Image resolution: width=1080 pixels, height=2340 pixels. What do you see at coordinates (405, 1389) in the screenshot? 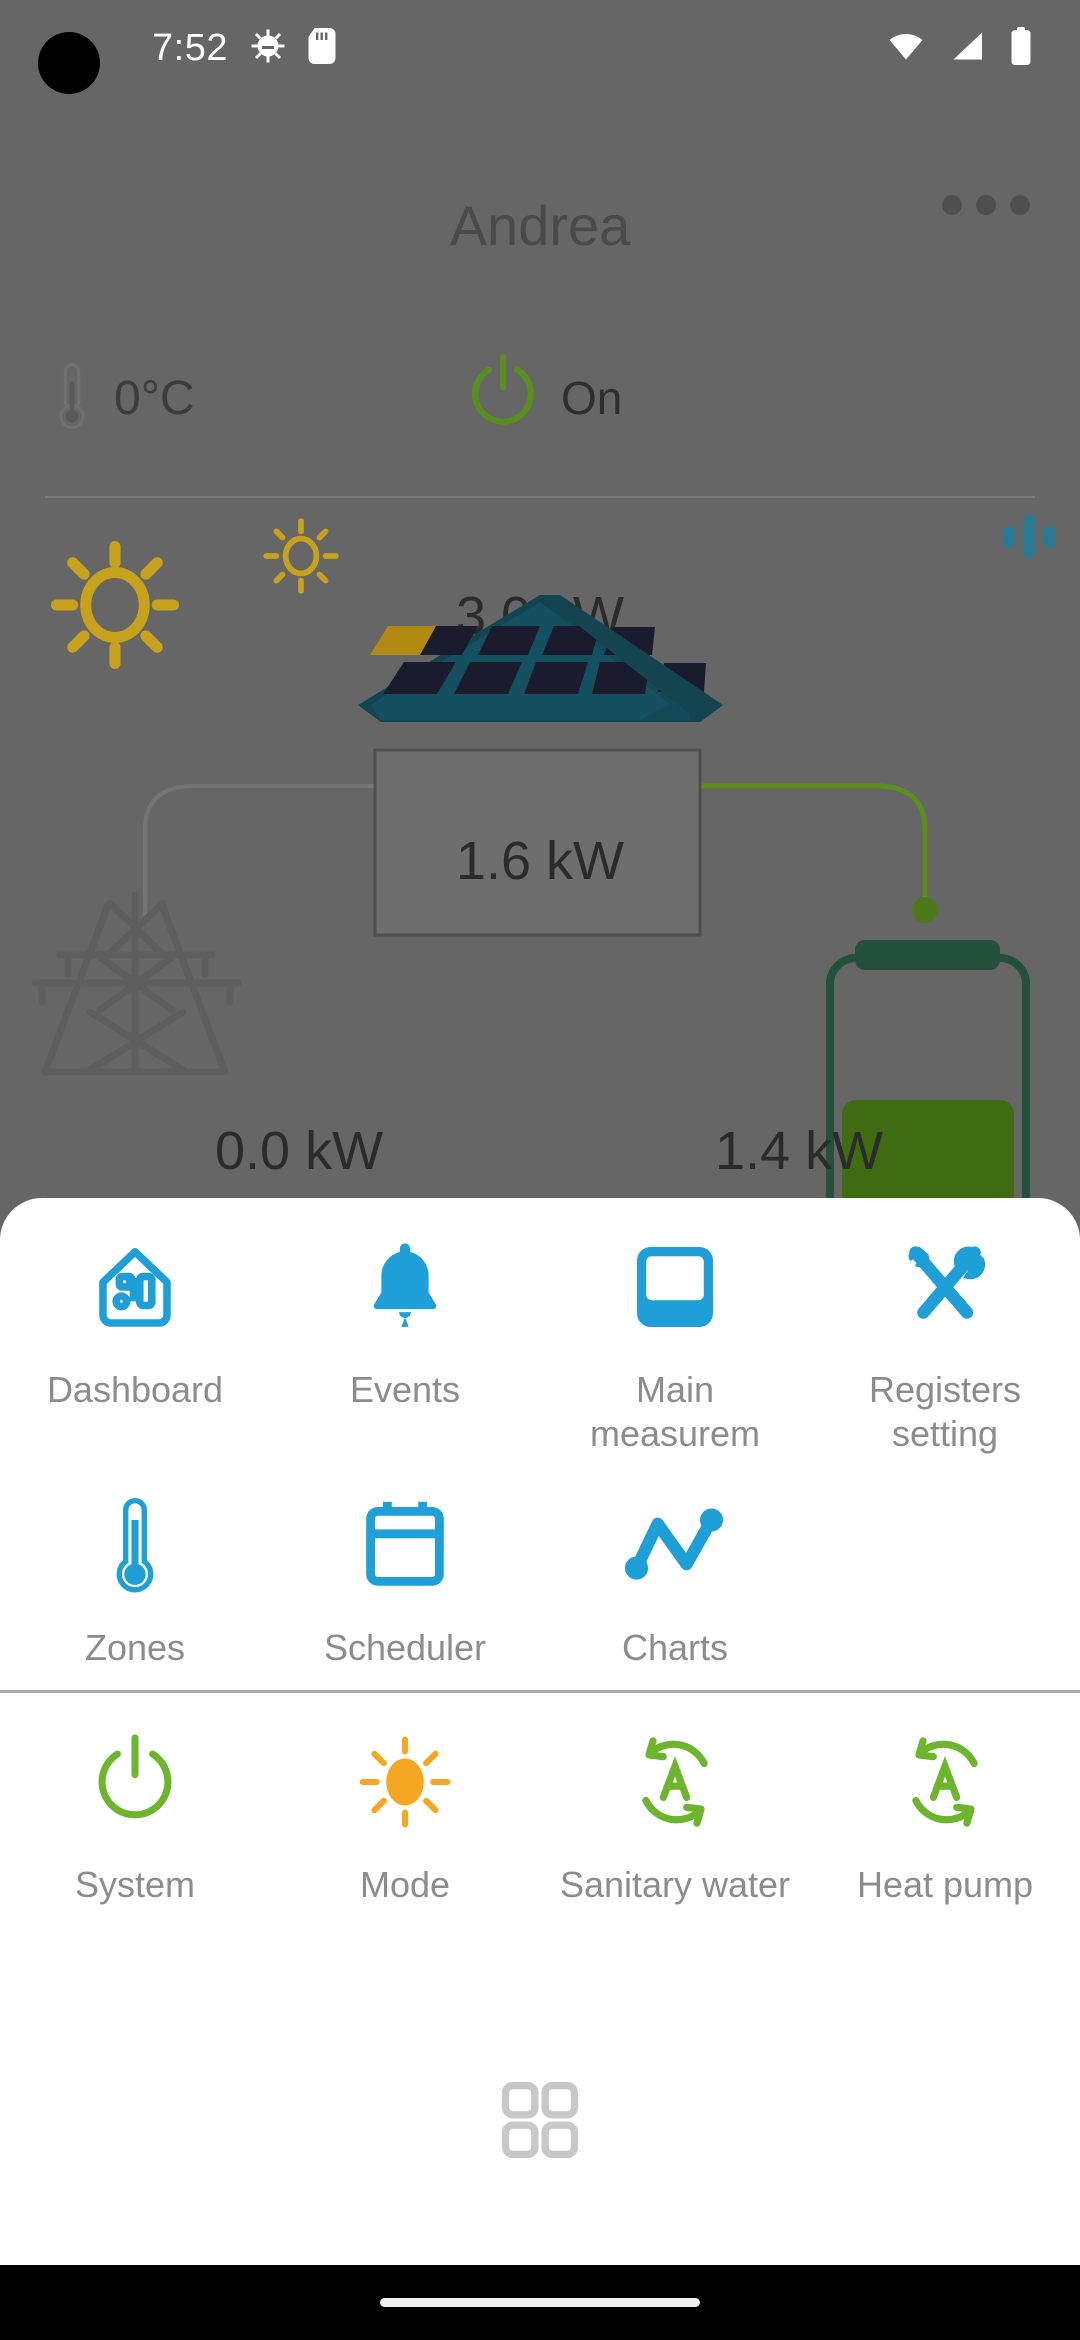
I see `menu-item-label: Events` at bounding box center [405, 1389].